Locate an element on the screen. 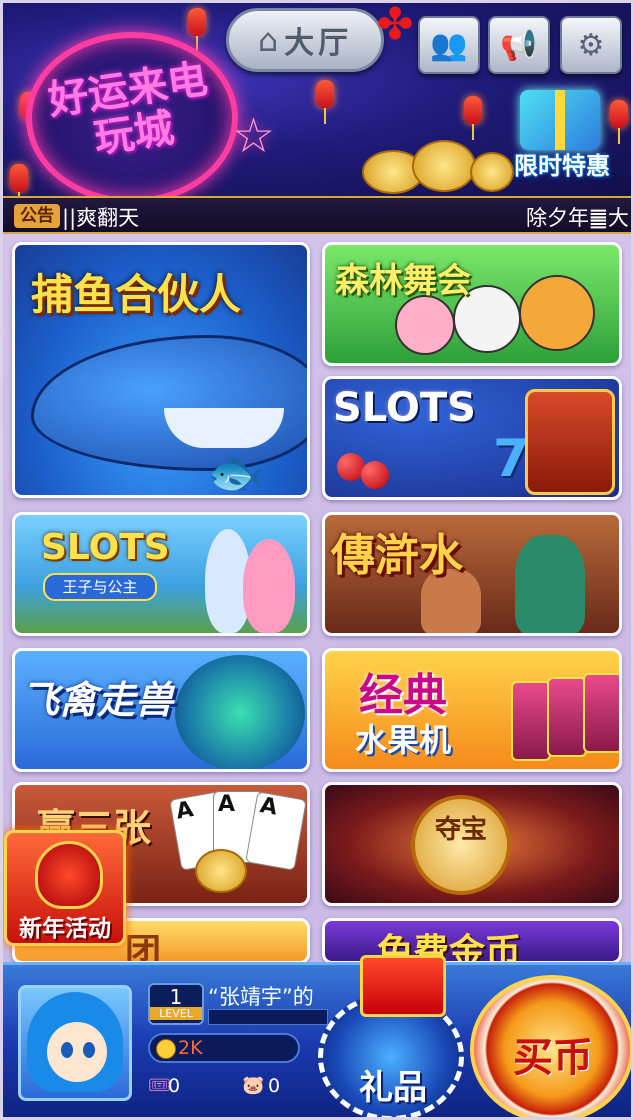 Image resolution: width=634 pixels, height=1120 pixels. game-tile-forest-party: 森林舞会 is located at coordinates (472, 304).